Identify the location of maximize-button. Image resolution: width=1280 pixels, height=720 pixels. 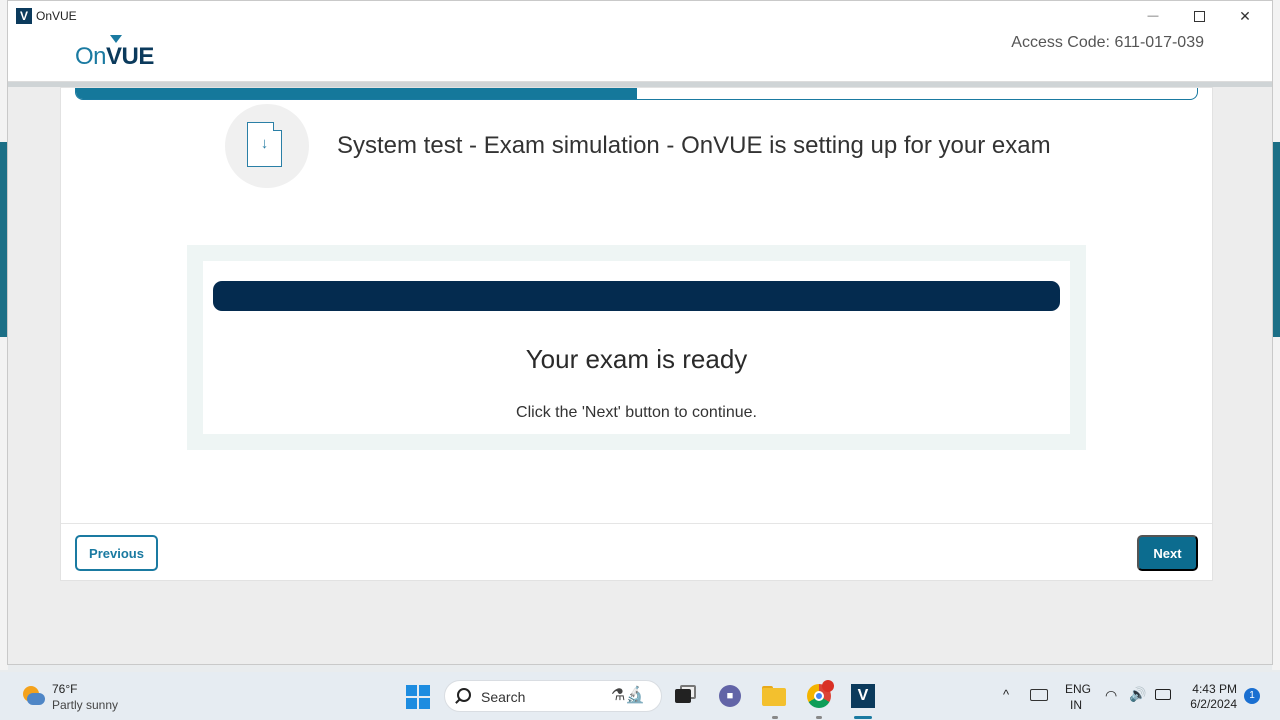
(1199, 16).